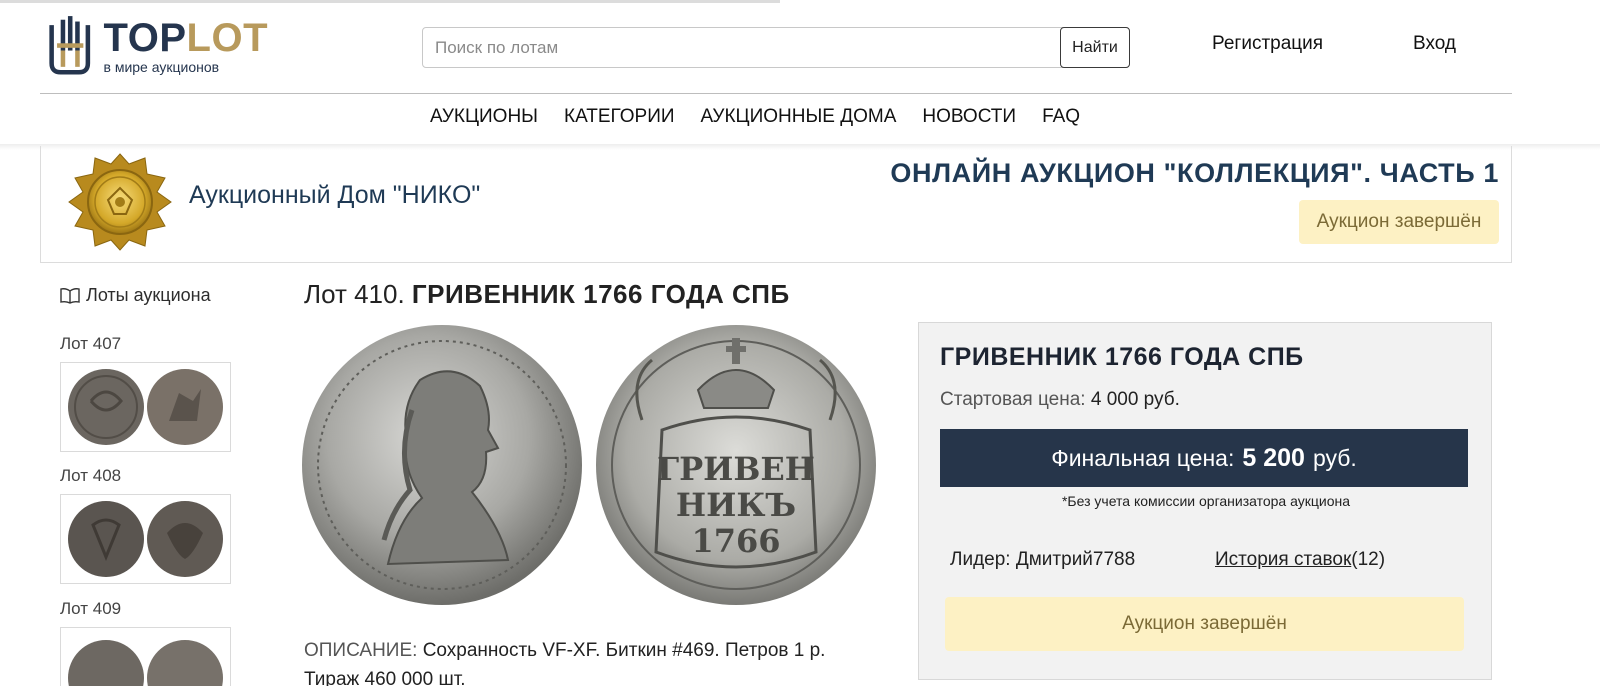 The image size is (1600, 686). I want to click on price-panel-title: ГРИВЕННИК 1766 ГОДА СПБ, so click(1122, 357).